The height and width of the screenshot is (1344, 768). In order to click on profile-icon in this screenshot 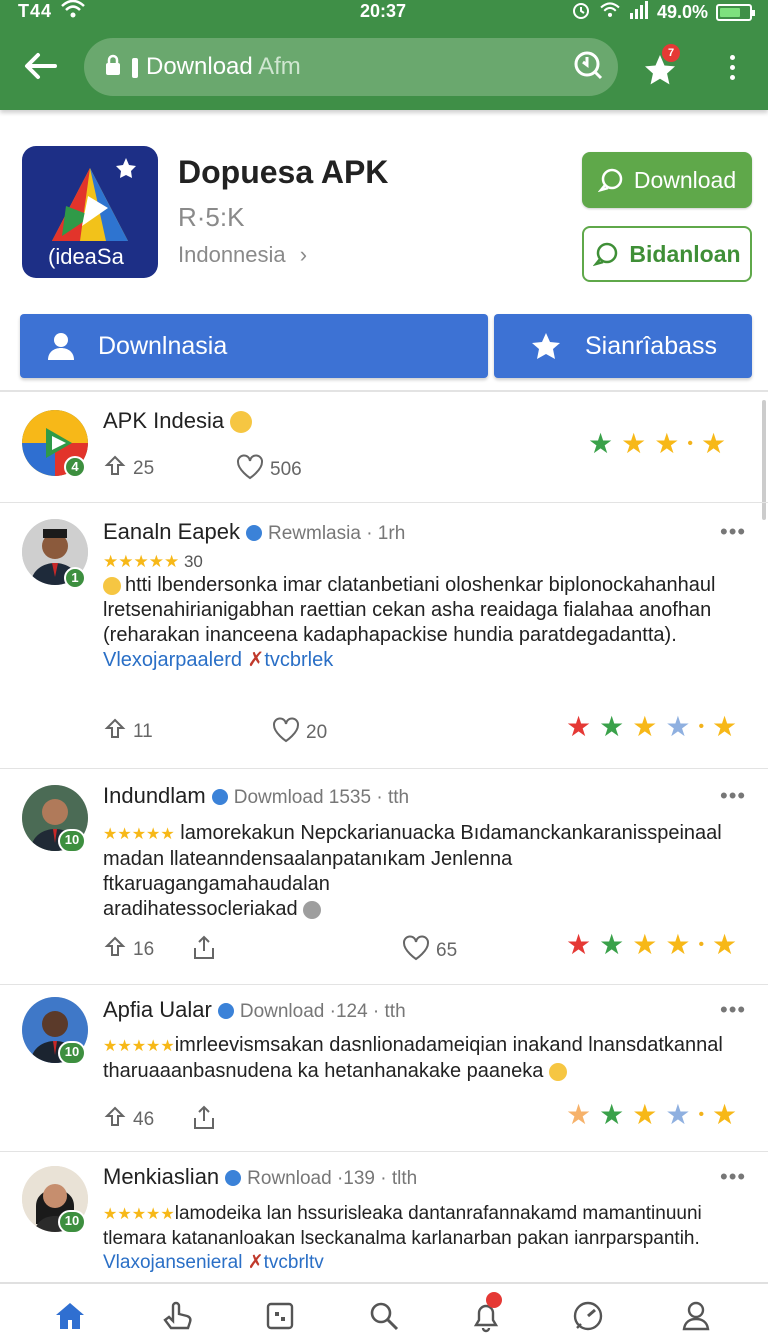, I will do `click(696, 1316)`.